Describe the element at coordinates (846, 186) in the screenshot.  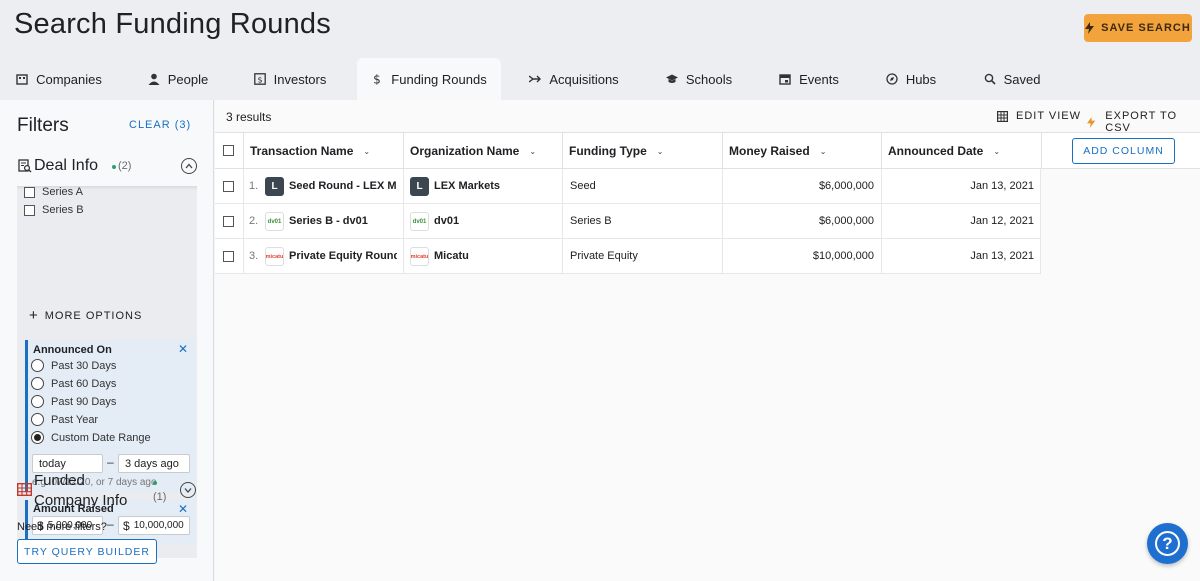
I see `money-raised-value: $6,000,000` at that location.